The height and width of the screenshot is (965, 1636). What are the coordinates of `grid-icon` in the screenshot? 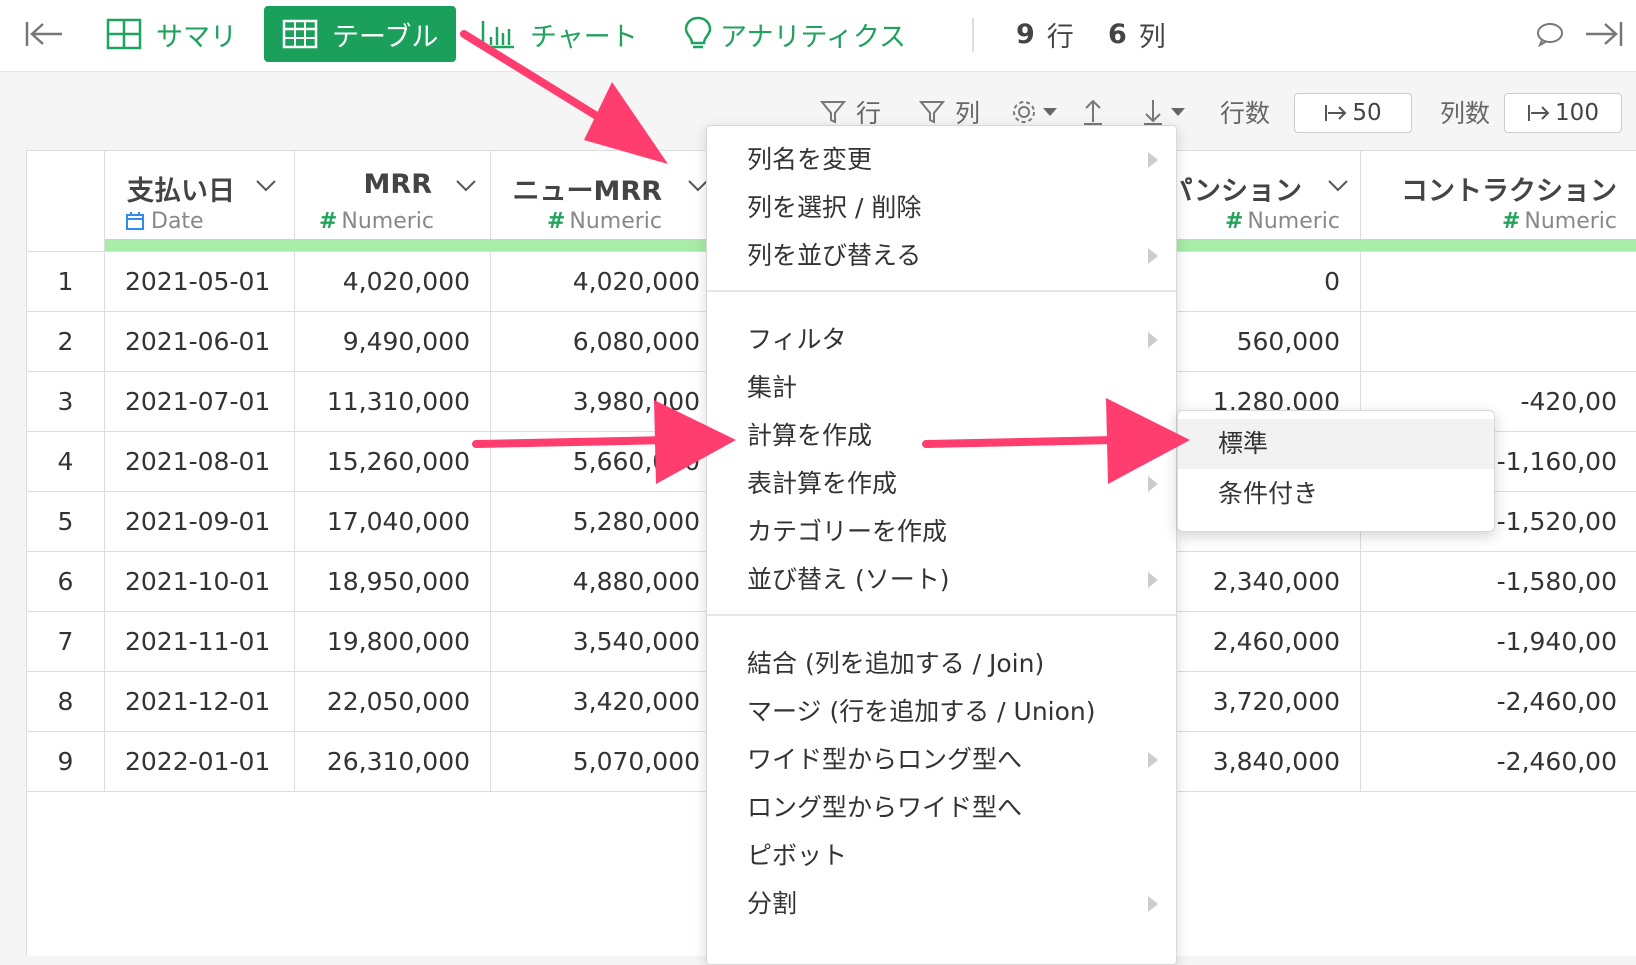 It's located at (124, 34).